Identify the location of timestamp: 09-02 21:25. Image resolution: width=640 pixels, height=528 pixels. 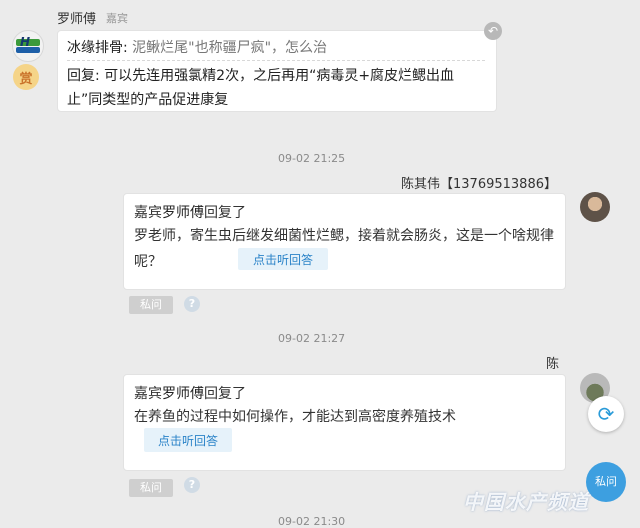
(312, 158).